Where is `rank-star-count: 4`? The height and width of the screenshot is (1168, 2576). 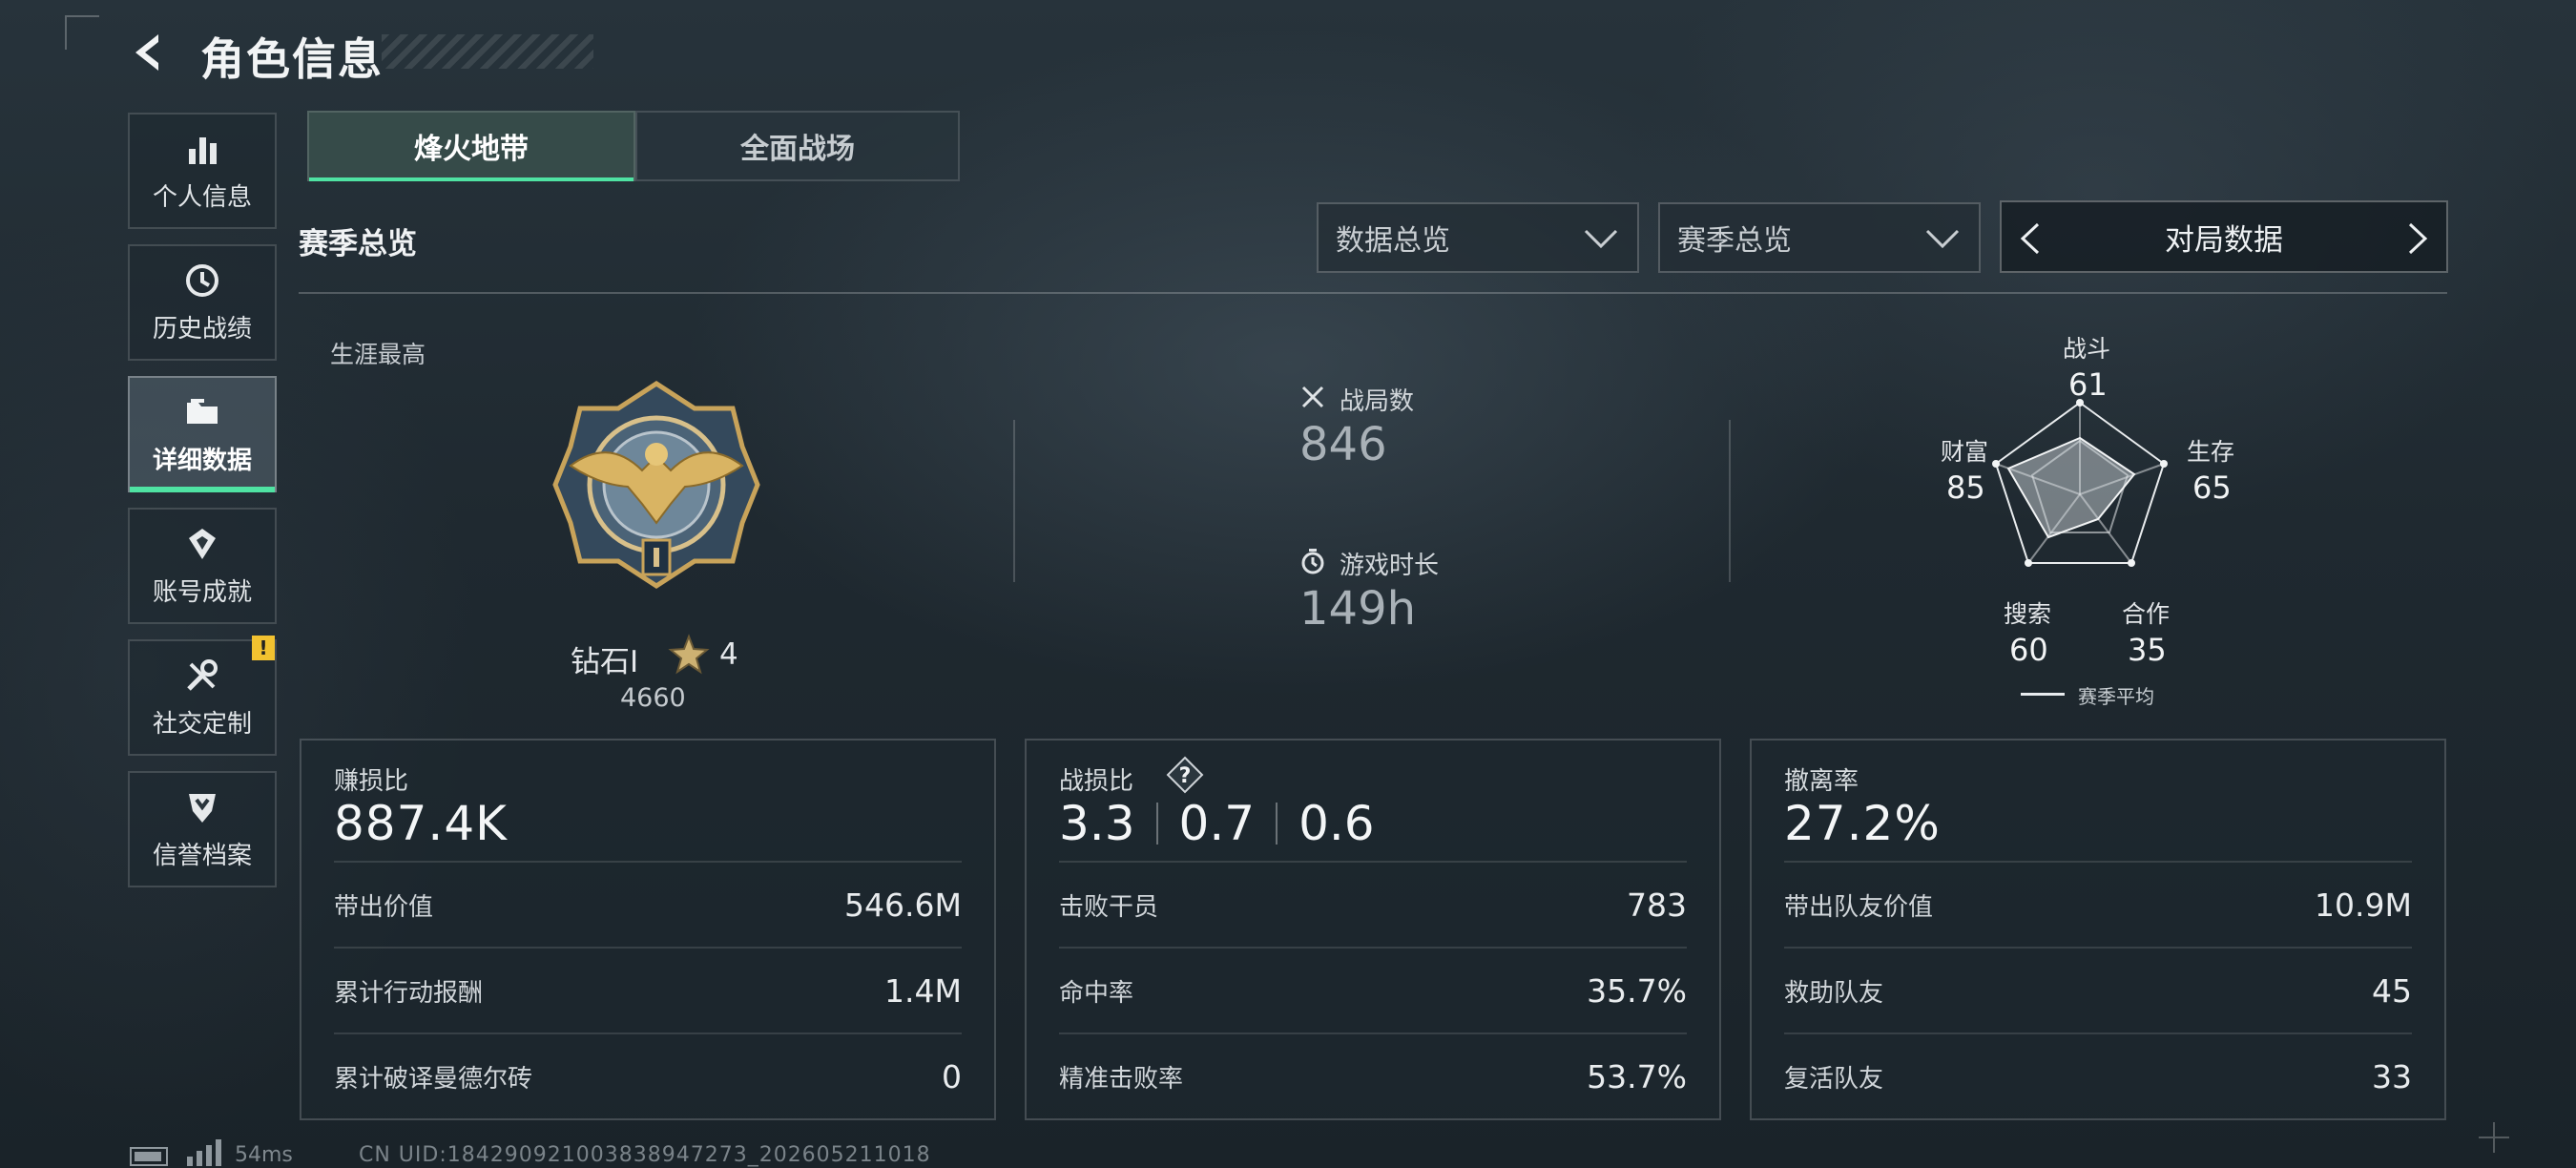 rank-star-count: 4 is located at coordinates (728, 654).